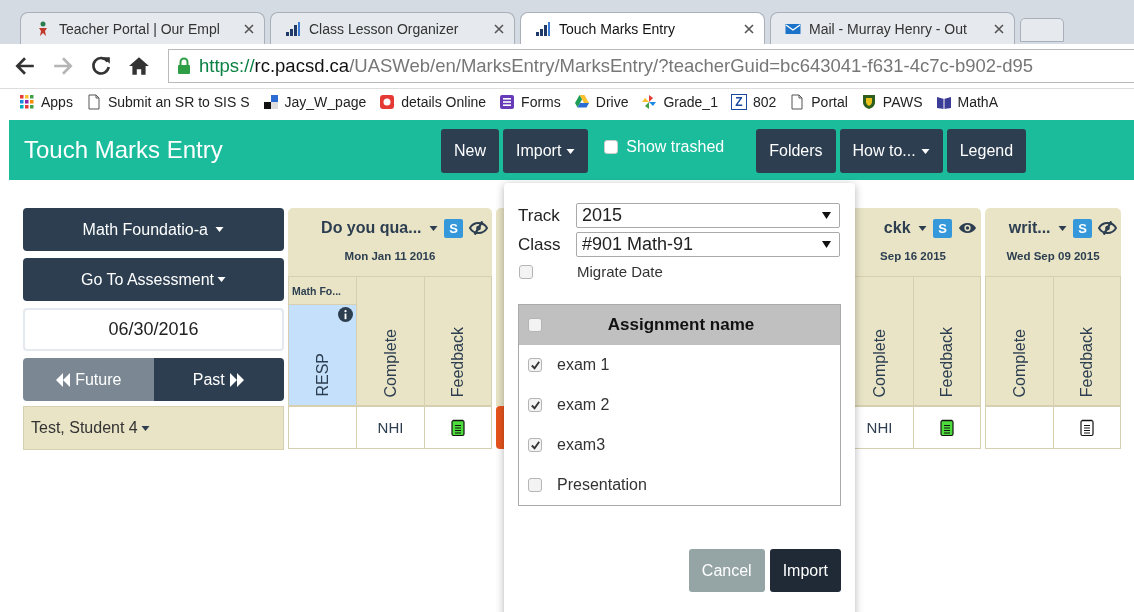  What do you see at coordinates (390, 427) in the screenshot?
I see `grade-cell: NHI` at bounding box center [390, 427].